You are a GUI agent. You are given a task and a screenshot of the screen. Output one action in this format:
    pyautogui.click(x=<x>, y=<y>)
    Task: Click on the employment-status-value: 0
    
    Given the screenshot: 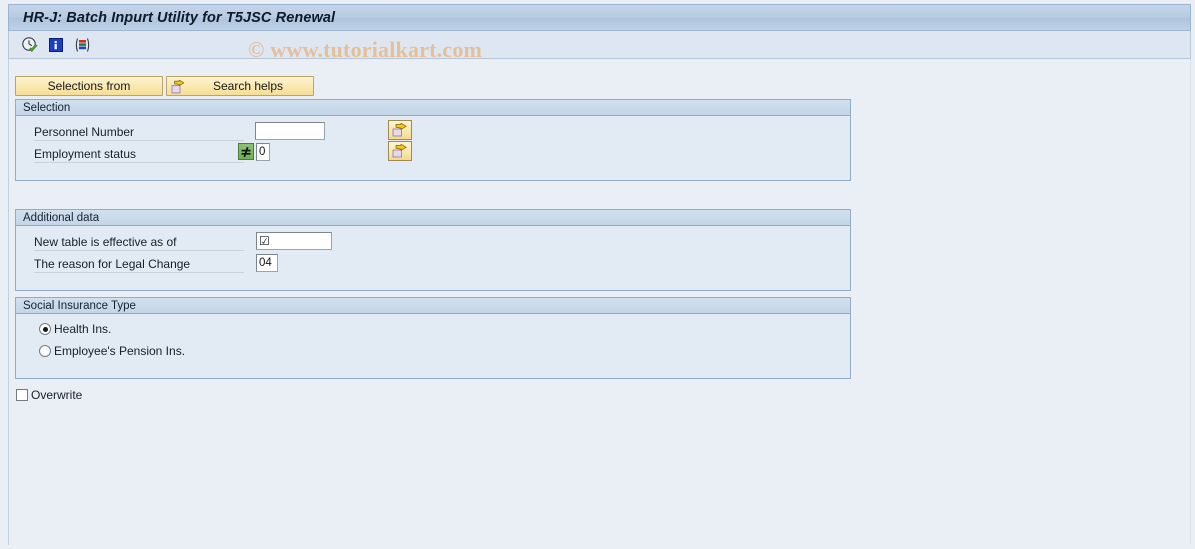 What is the action you would take?
    pyautogui.click(x=262, y=152)
    